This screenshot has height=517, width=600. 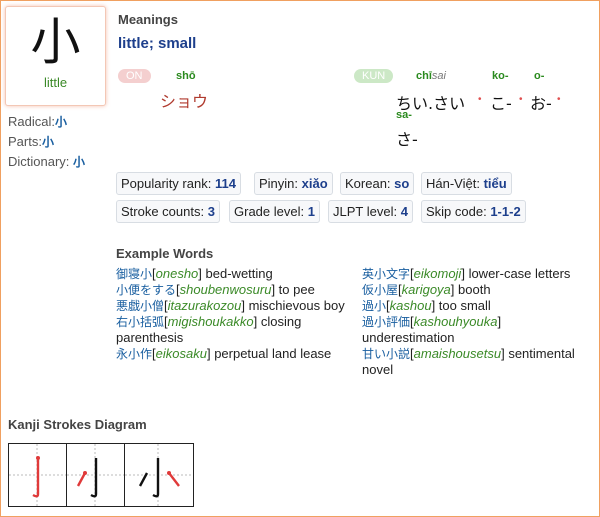 What do you see at coordinates (539, 76) in the screenshot?
I see `kun-romaji-3: o-` at bounding box center [539, 76].